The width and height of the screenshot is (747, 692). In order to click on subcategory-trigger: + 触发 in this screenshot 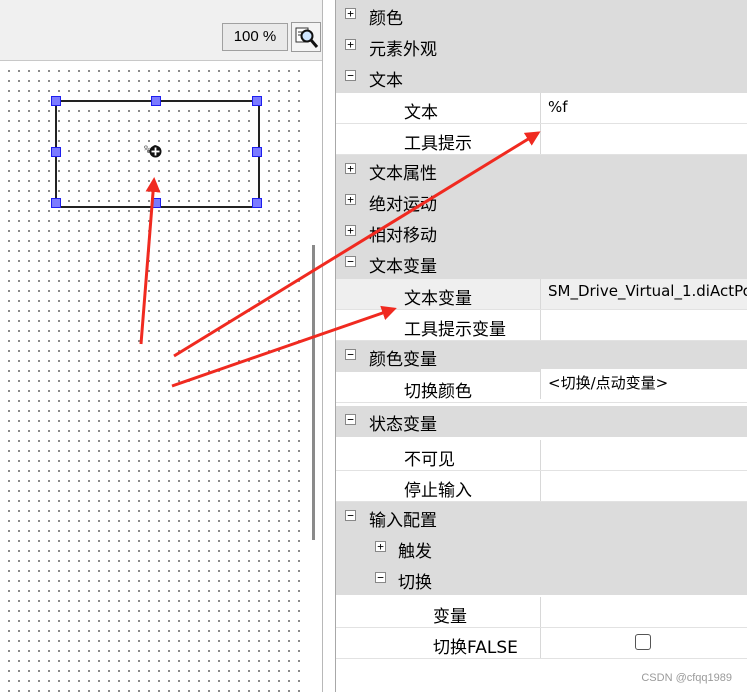, I will do `click(541, 548)`.